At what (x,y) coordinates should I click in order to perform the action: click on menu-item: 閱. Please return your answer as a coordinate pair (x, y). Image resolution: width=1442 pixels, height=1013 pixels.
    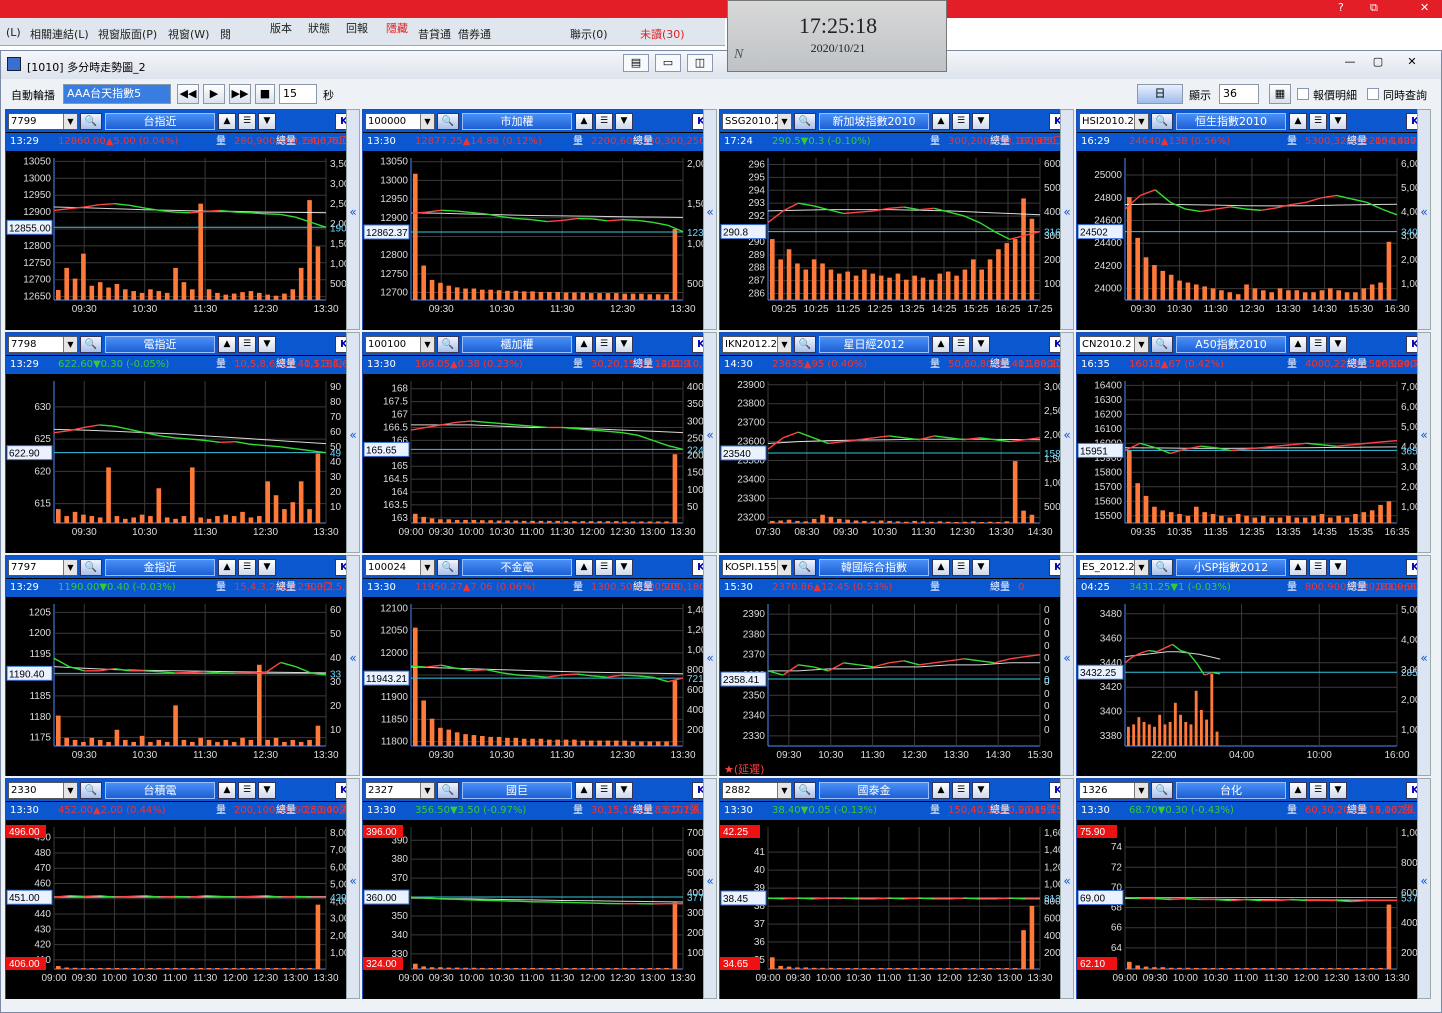
    Looking at the image, I should click on (225, 34).